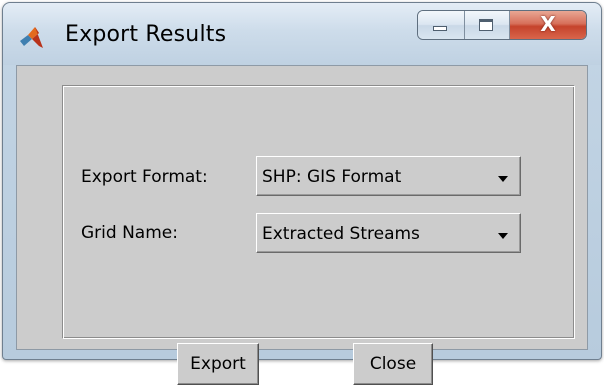 This screenshot has height=385, width=604. I want to click on maximize-button, so click(487, 25).